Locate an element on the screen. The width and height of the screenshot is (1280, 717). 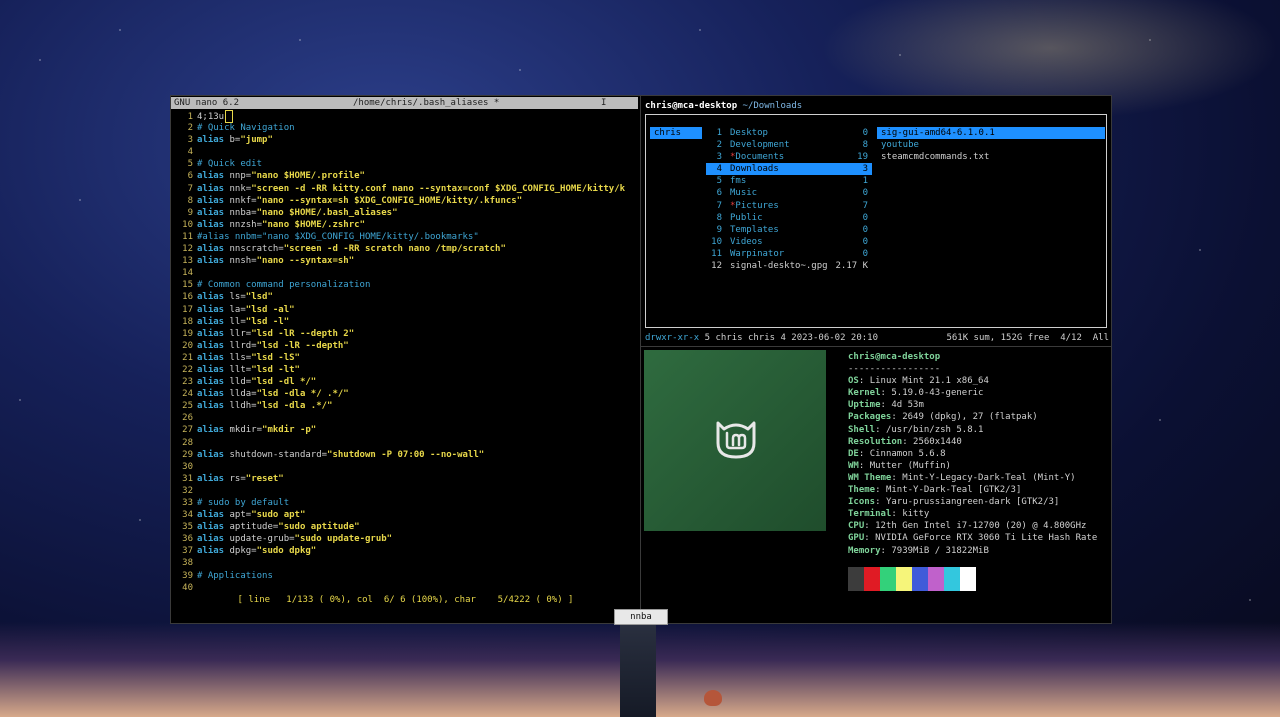
nano-line: 9 alias nnba="nano $HOME/.bash_aliases" is located at coordinates (398, 213).